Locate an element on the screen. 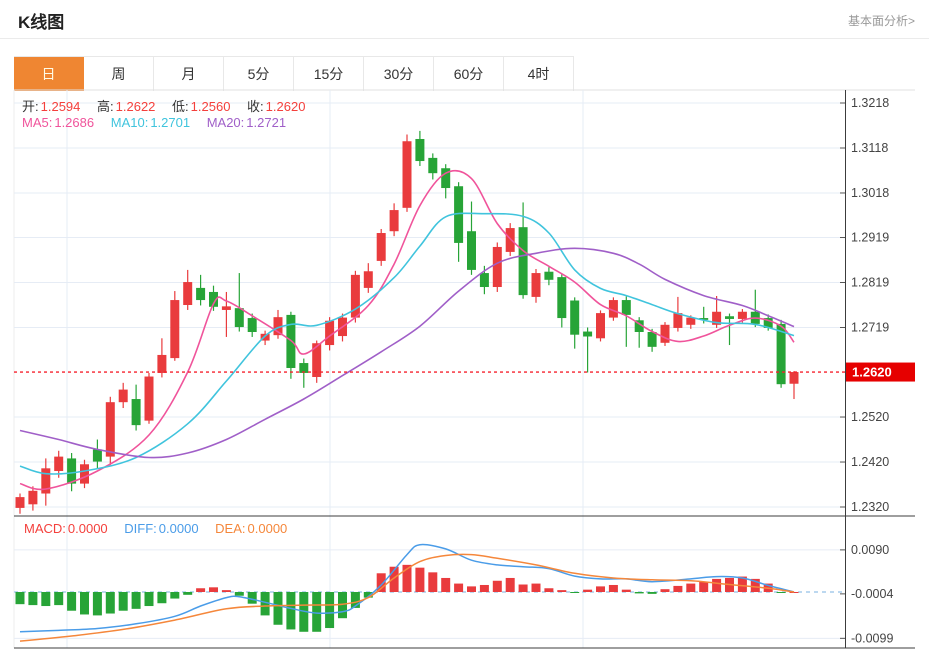 This screenshot has width=929, height=651. high-value: 1.2622 is located at coordinates (135, 106).